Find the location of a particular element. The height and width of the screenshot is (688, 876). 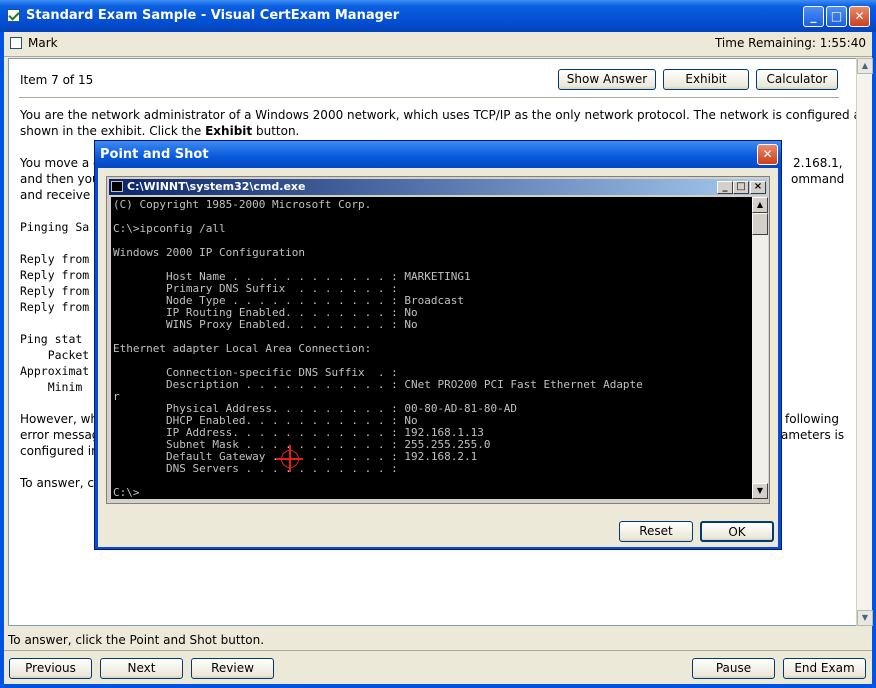

console-line: Windows 2000 IP Configuration is located at coordinates (209, 252).